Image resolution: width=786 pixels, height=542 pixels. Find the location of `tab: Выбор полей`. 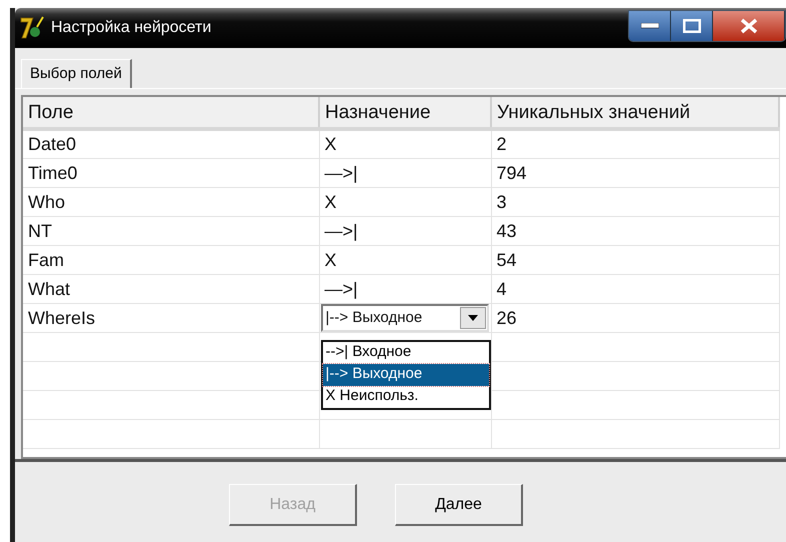

tab: Выбор полей is located at coordinates (76, 74).